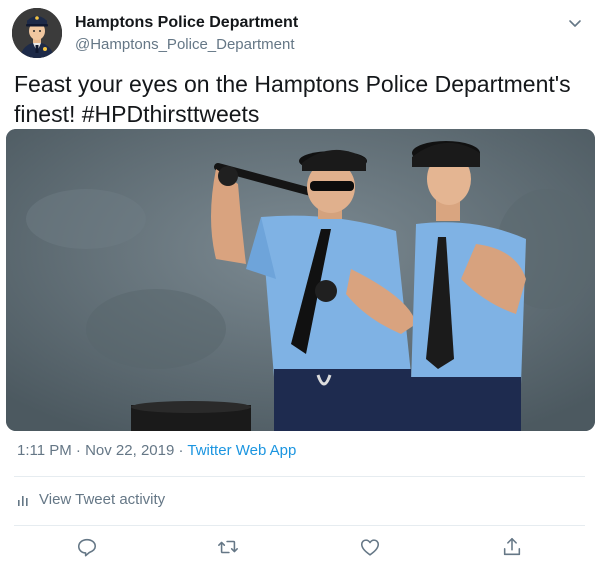 The height and width of the screenshot is (569, 601). I want to click on author-avatar, so click(37, 33).